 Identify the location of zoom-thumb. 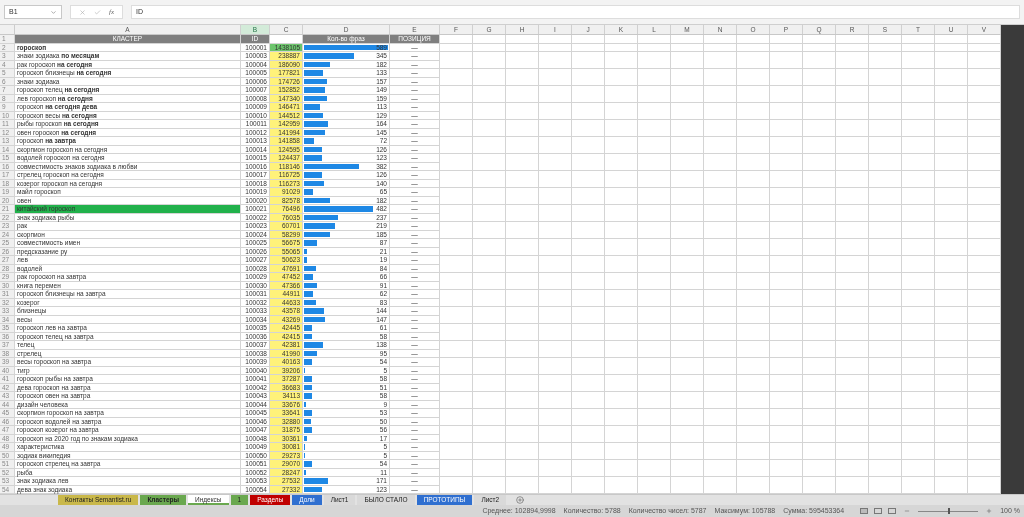
(949, 511).